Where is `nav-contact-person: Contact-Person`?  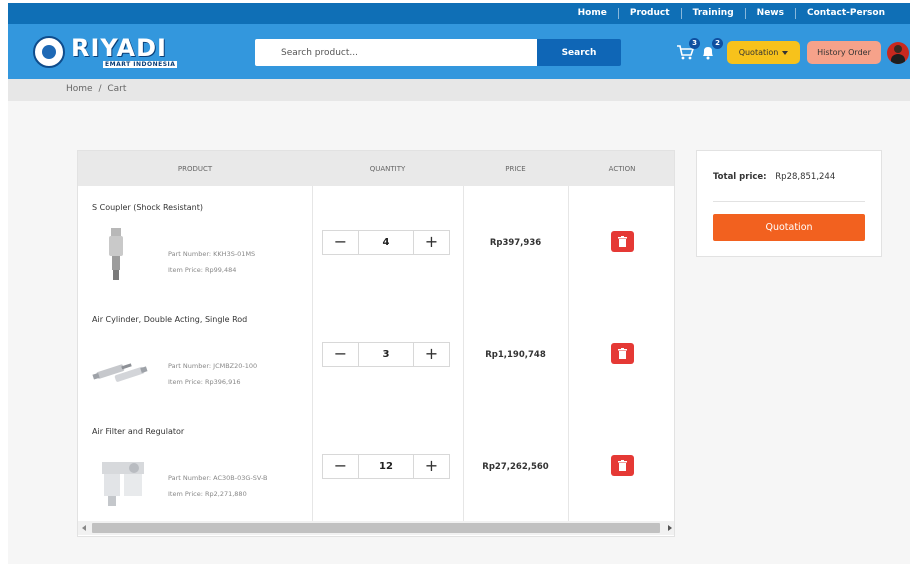
nav-contact-person: Contact-Person is located at coordinates (845, 13).